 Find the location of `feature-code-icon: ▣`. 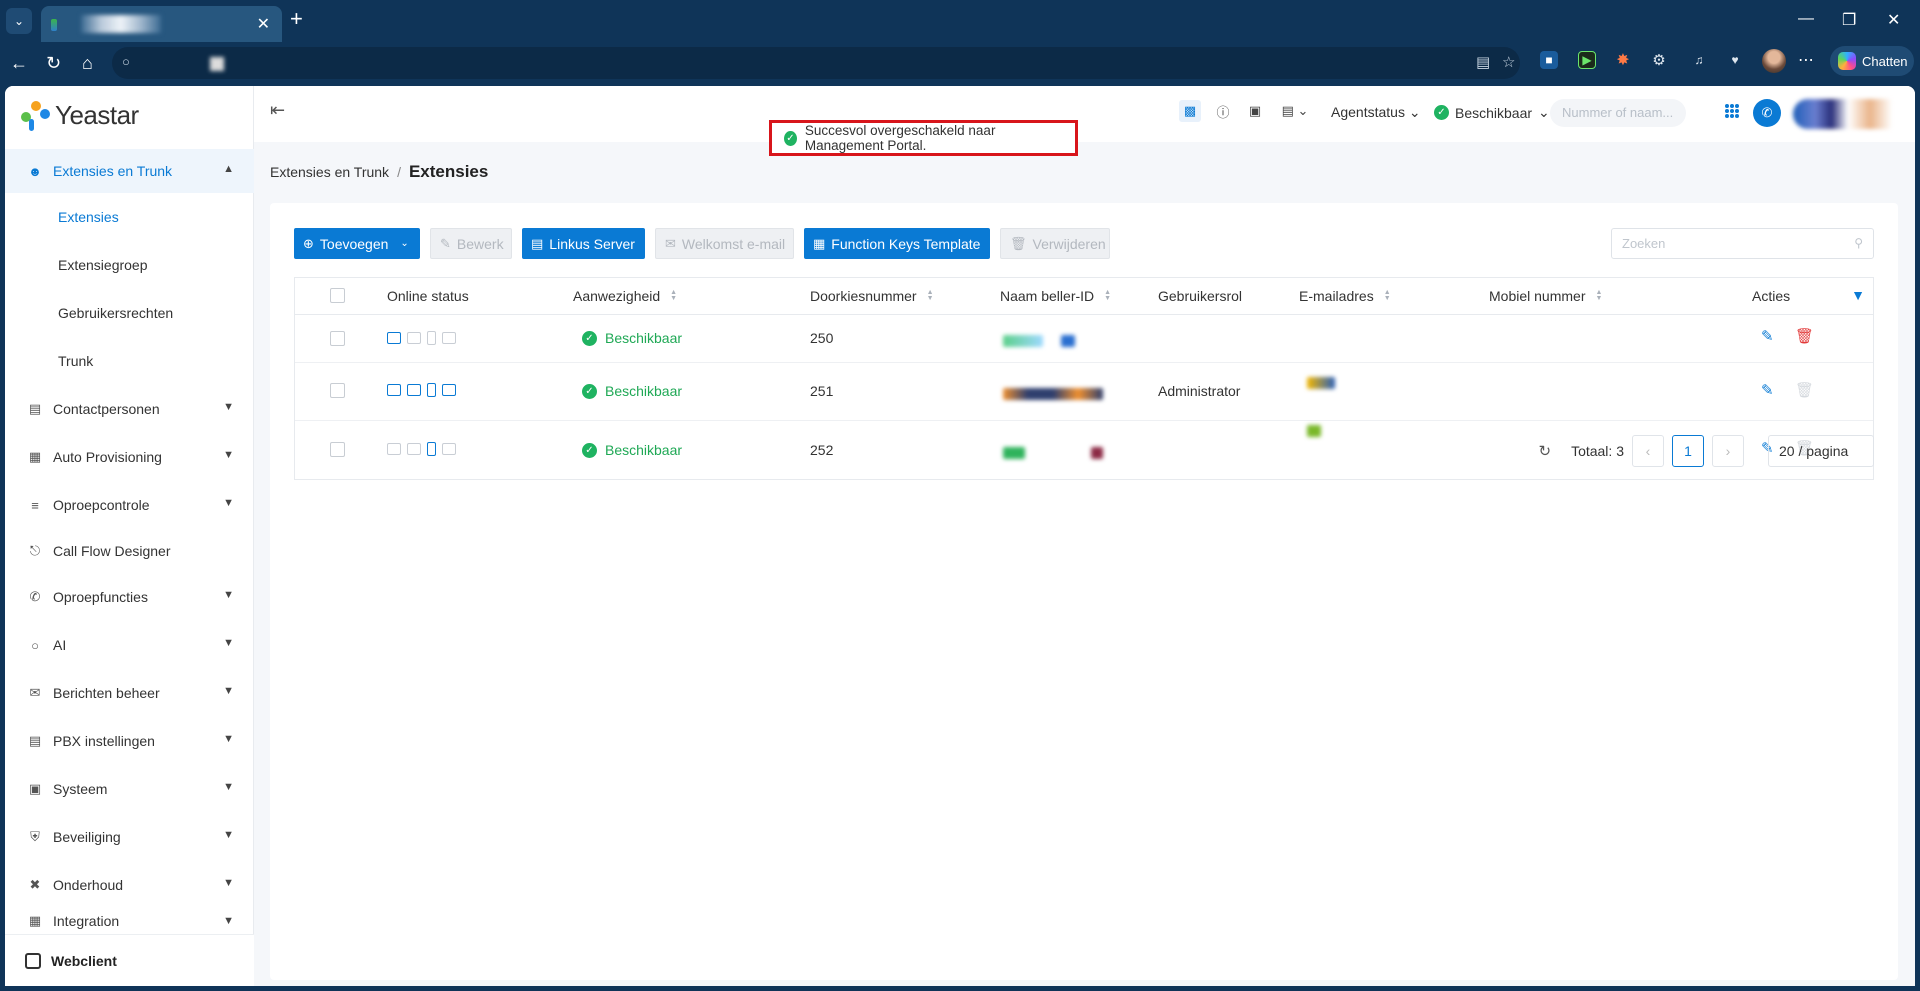

feature-code-icon: ▣ is located at coordinates (1255, 111).